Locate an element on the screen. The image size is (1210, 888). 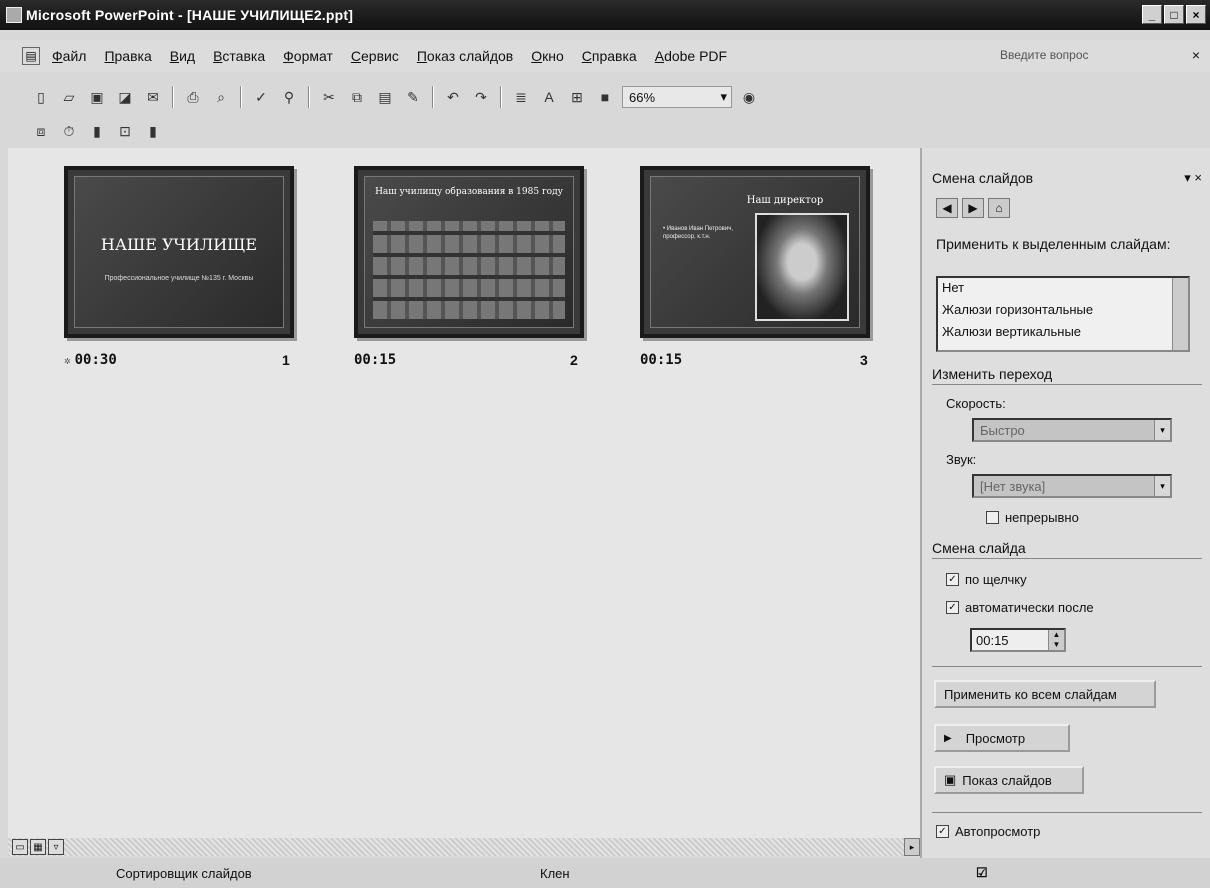
permission-icon: ◪ is located at coordinates (125, 97).